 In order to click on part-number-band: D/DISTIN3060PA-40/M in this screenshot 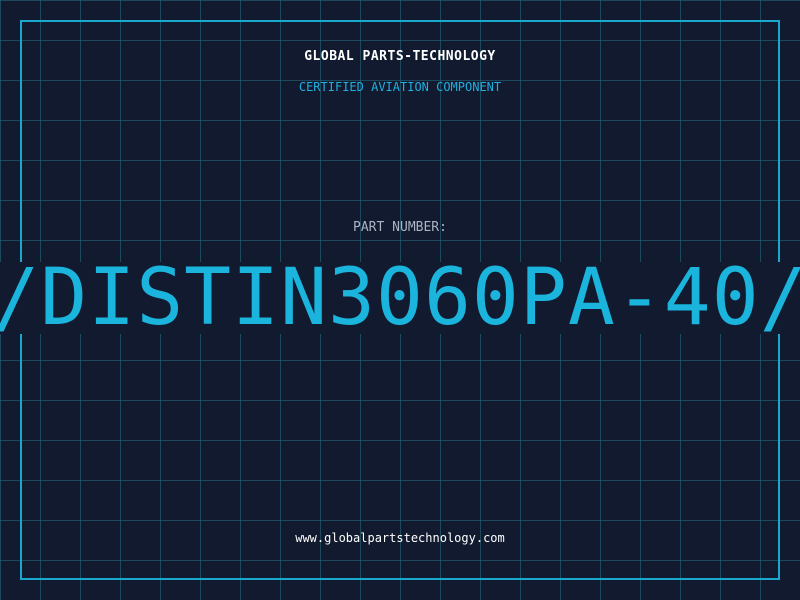, I will do `click(400, 298)`.